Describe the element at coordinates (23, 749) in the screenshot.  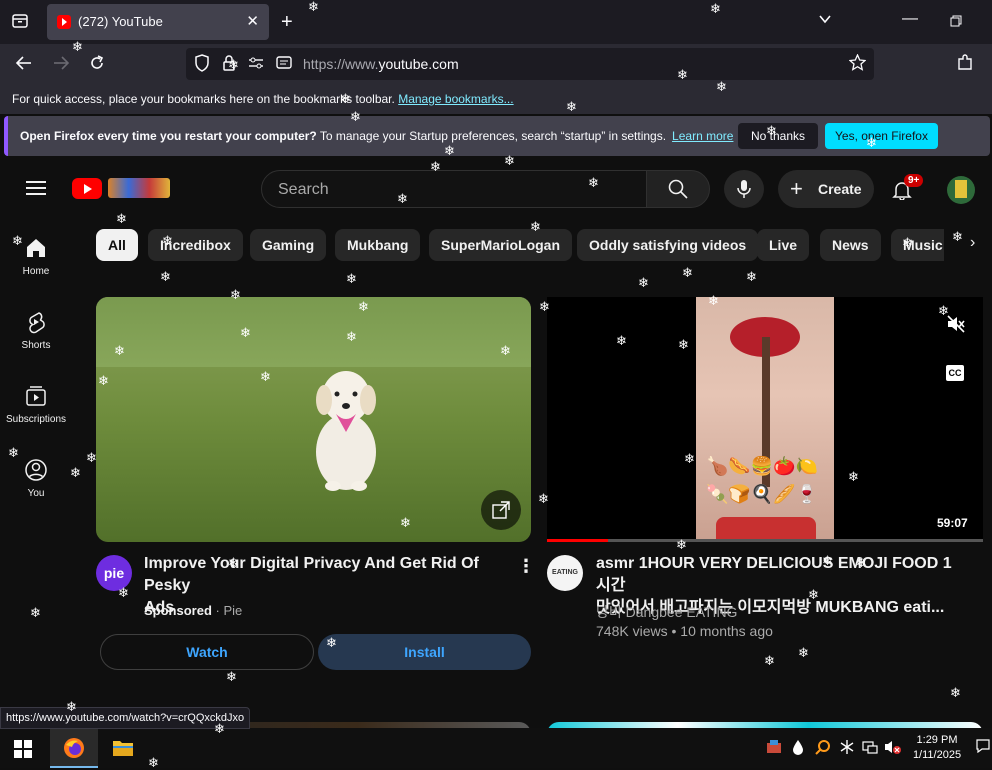
I see `windows-start-icon` at that location.